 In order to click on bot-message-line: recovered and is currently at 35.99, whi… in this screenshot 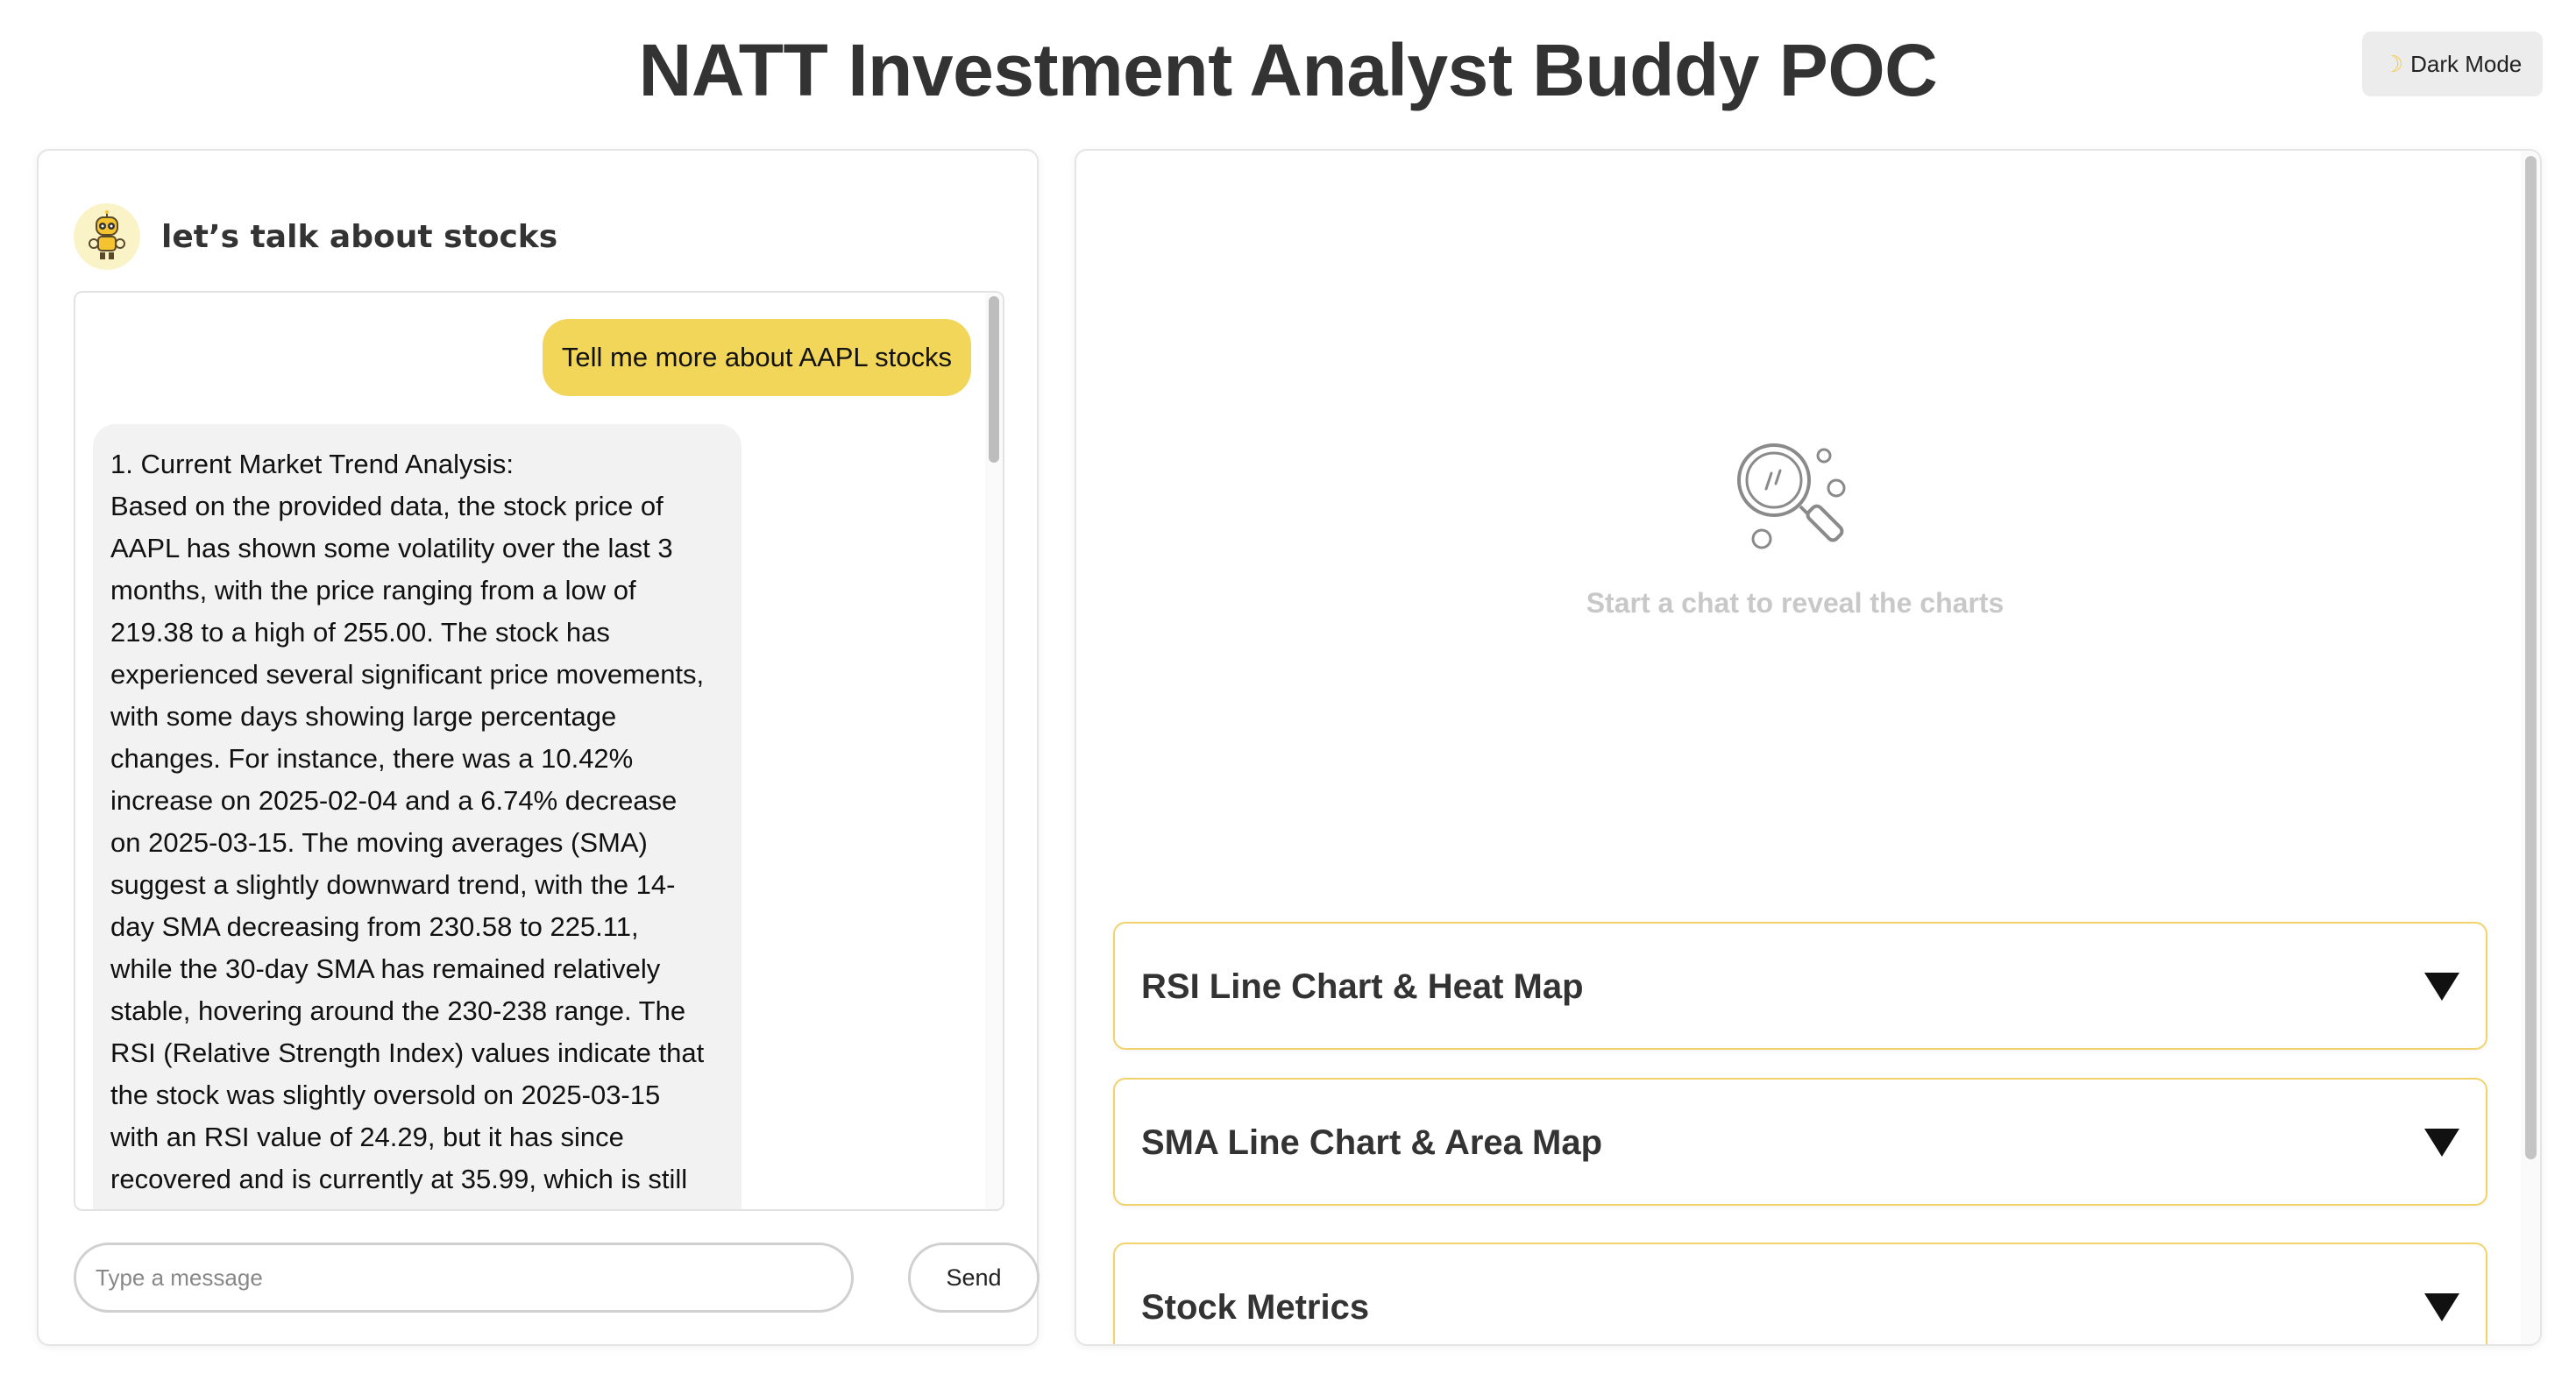, I will do `click(399, 1179)`.